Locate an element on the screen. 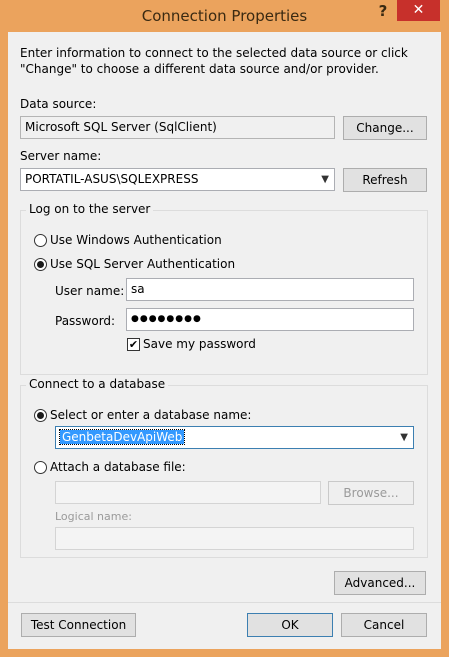 This screenshot has height=657, width=449. sql-auth-label: Use SQL Server Authentication is located at coordinates (142, 264).